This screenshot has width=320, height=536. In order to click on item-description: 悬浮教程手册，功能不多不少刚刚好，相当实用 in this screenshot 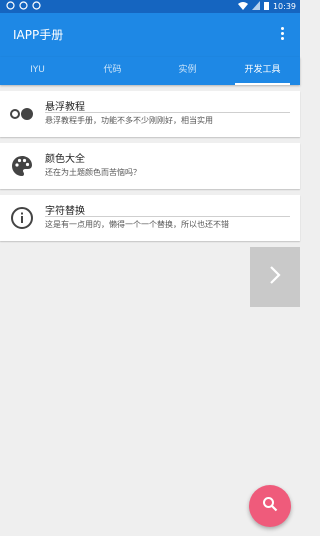, I will do `click(129, 120)`.